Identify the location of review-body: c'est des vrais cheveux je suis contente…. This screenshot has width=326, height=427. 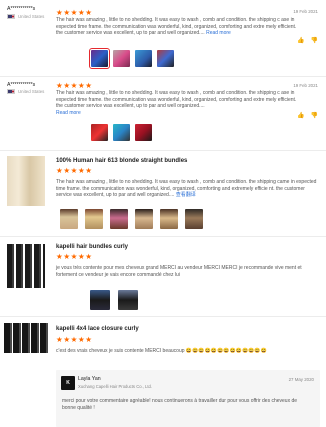
(120, 351).